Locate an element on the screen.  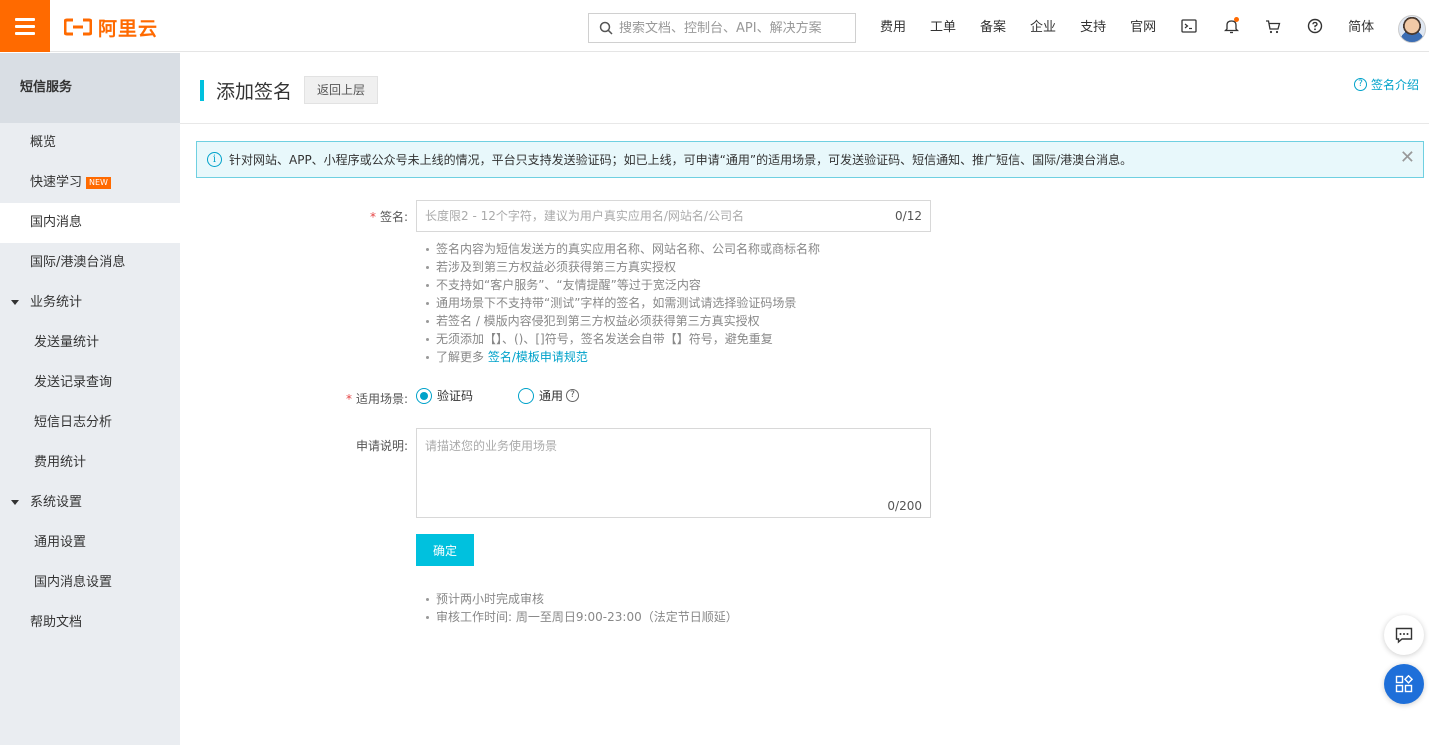
tip-item: 通用场景下不支持带“测试”字样的签名，如需测试请选择验证码场景 is located at coordinates (622, 303).